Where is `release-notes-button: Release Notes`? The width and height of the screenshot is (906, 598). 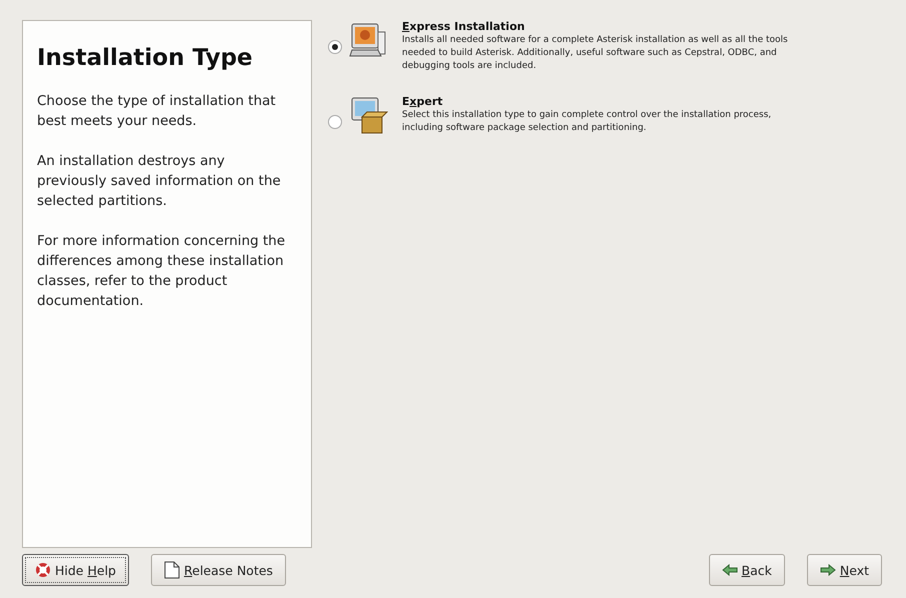
release-notes-button: Release Notes is located at coordinates (218, 570).